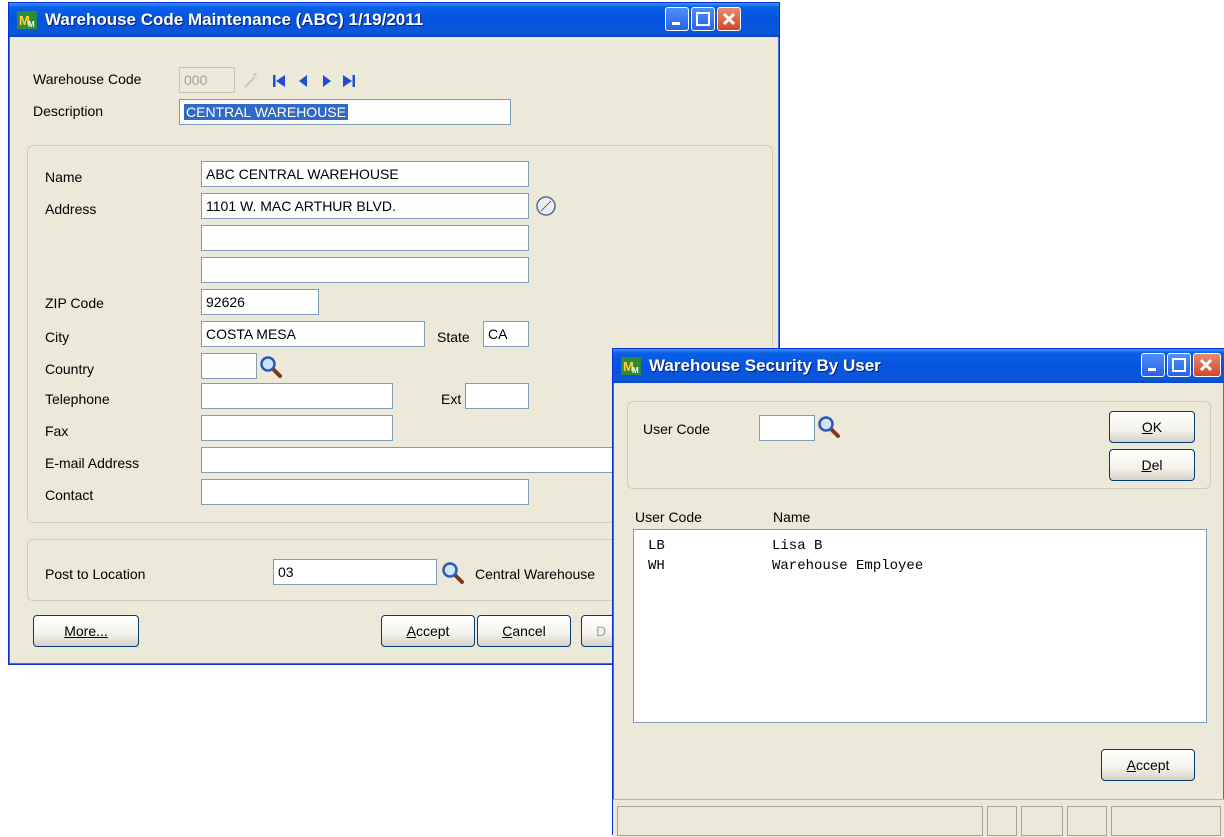  What do you see at coordinates (251, 81) in the screenshot?
I see `wand-icon` at bounding box center [251, 81].